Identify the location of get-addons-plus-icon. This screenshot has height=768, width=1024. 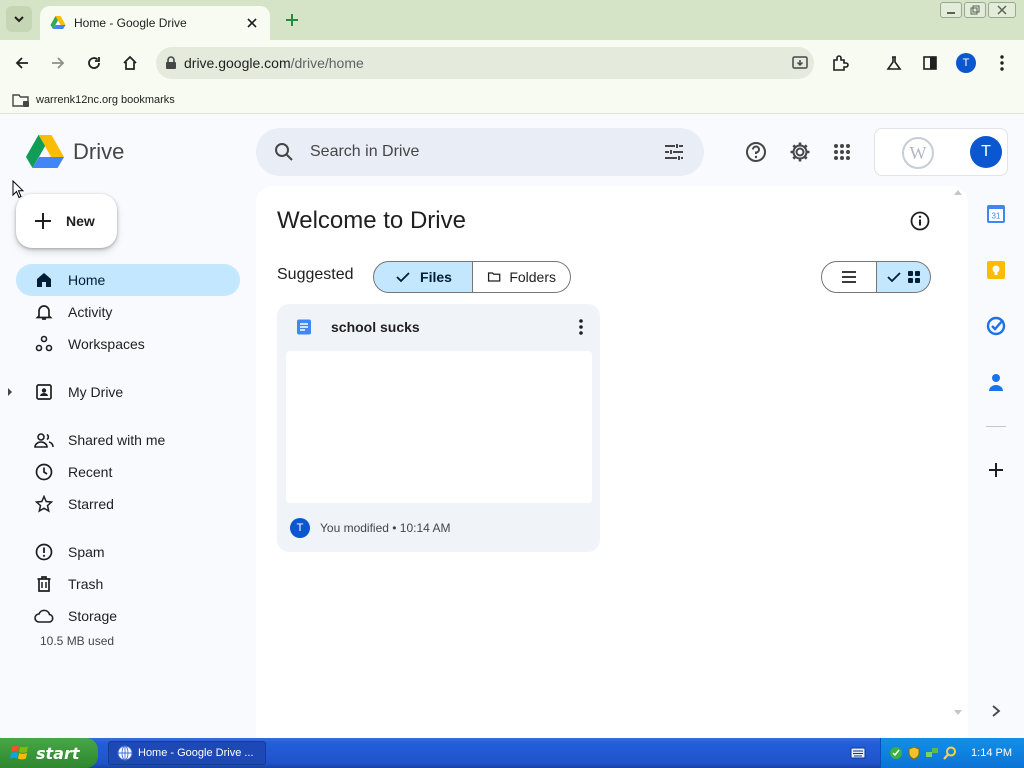
(996, 470).